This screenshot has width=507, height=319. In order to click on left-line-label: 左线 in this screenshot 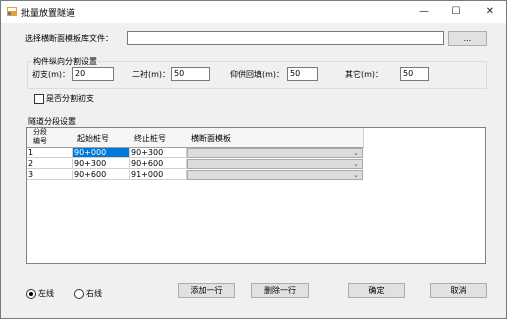, I will do `click(46, 293)`.